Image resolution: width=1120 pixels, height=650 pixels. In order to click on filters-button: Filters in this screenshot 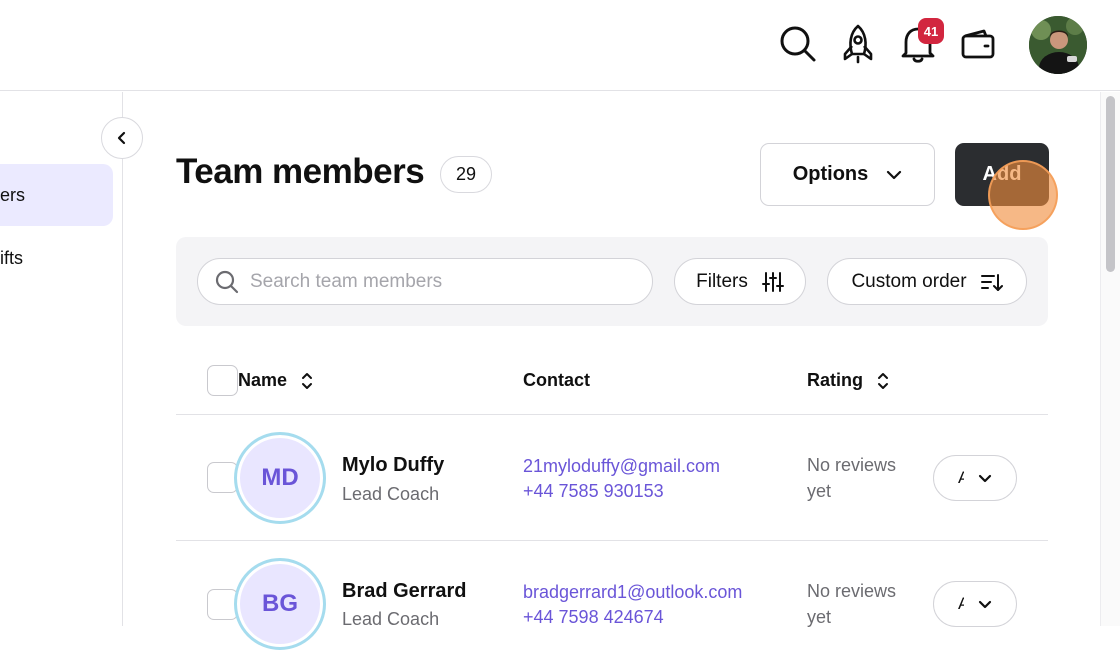, I will do `click(740, 281)`.